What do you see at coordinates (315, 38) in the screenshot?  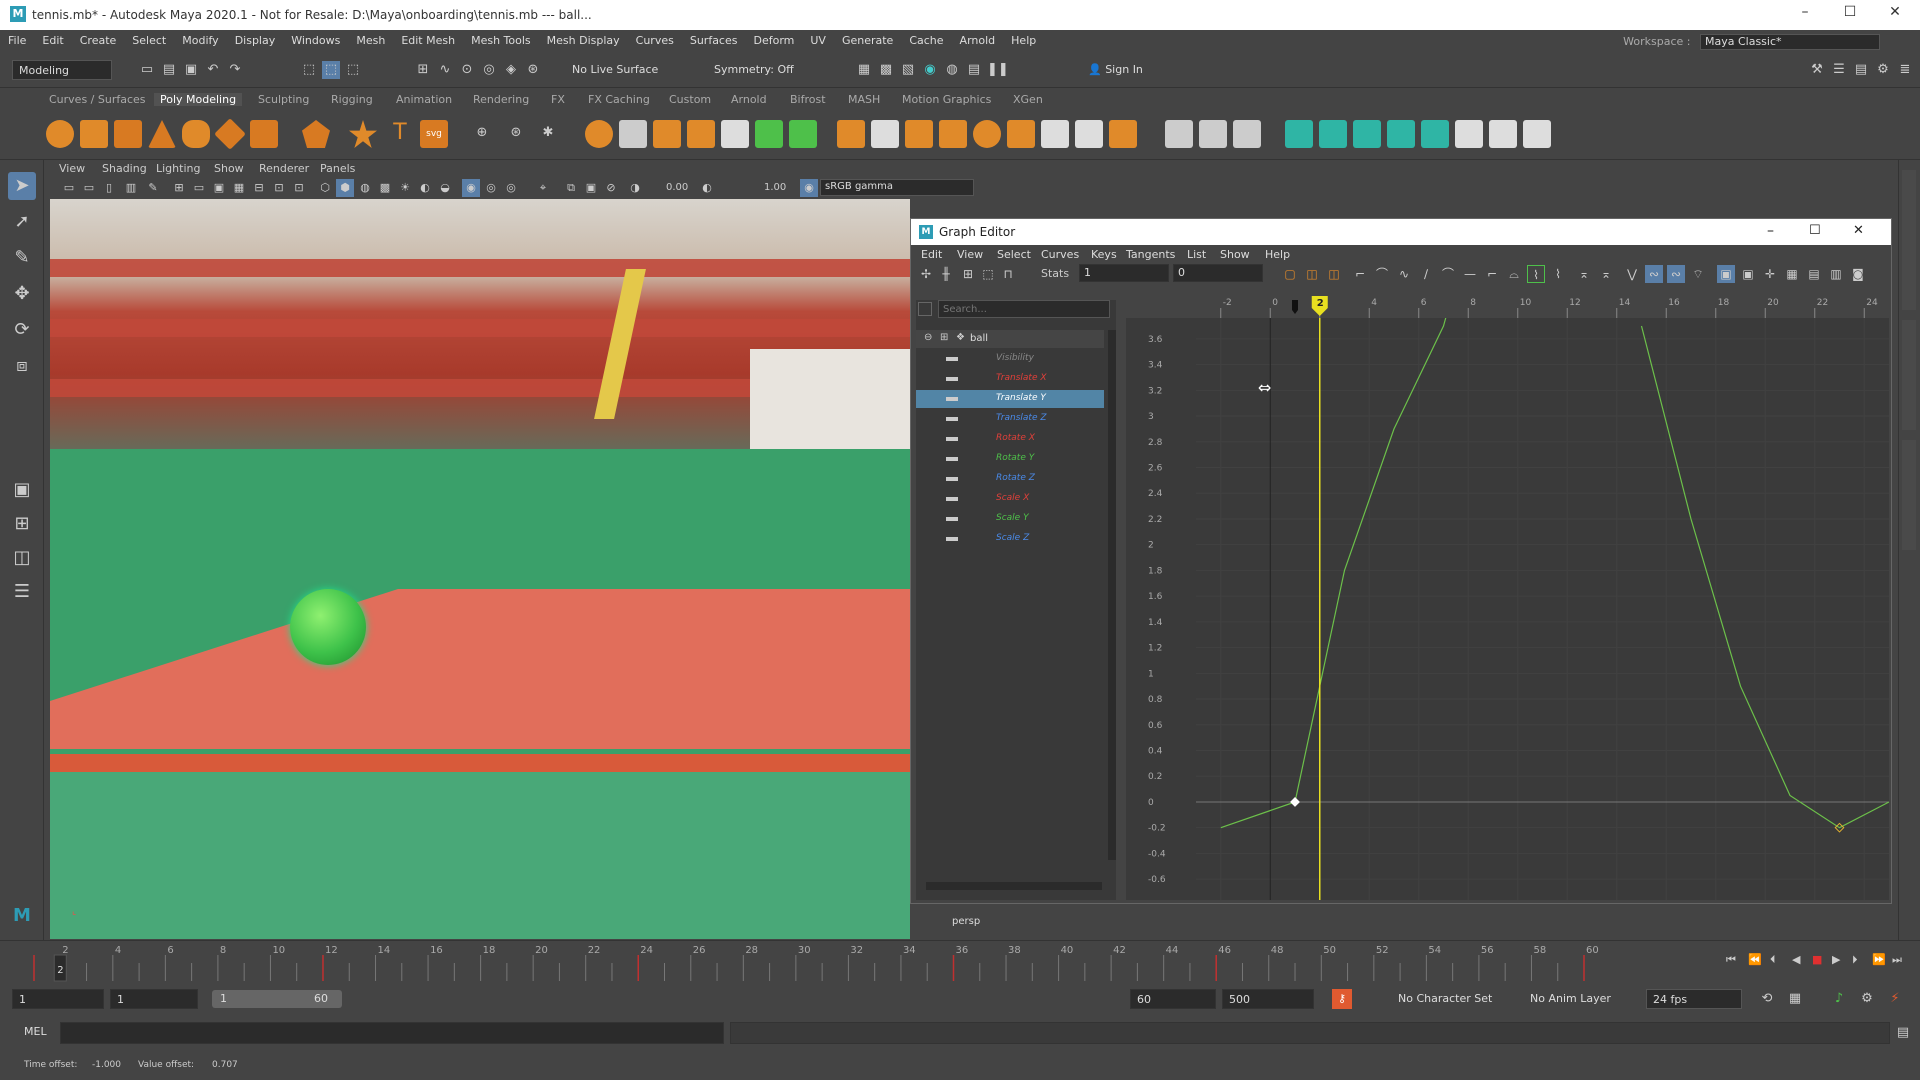 I see `menu-windows: Windows` at bounding box center [315, 38].